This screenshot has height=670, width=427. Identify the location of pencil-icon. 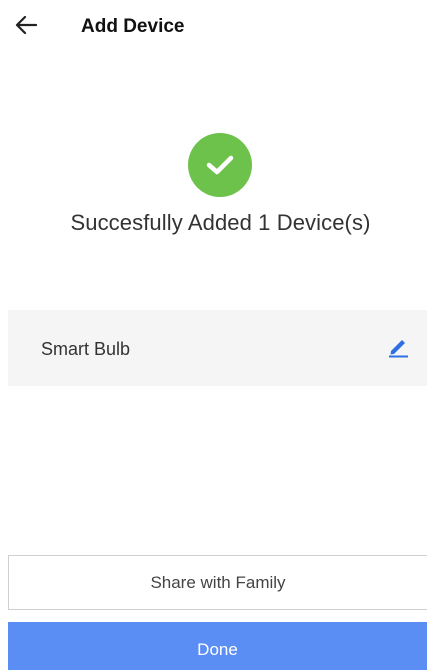
(398, 348).